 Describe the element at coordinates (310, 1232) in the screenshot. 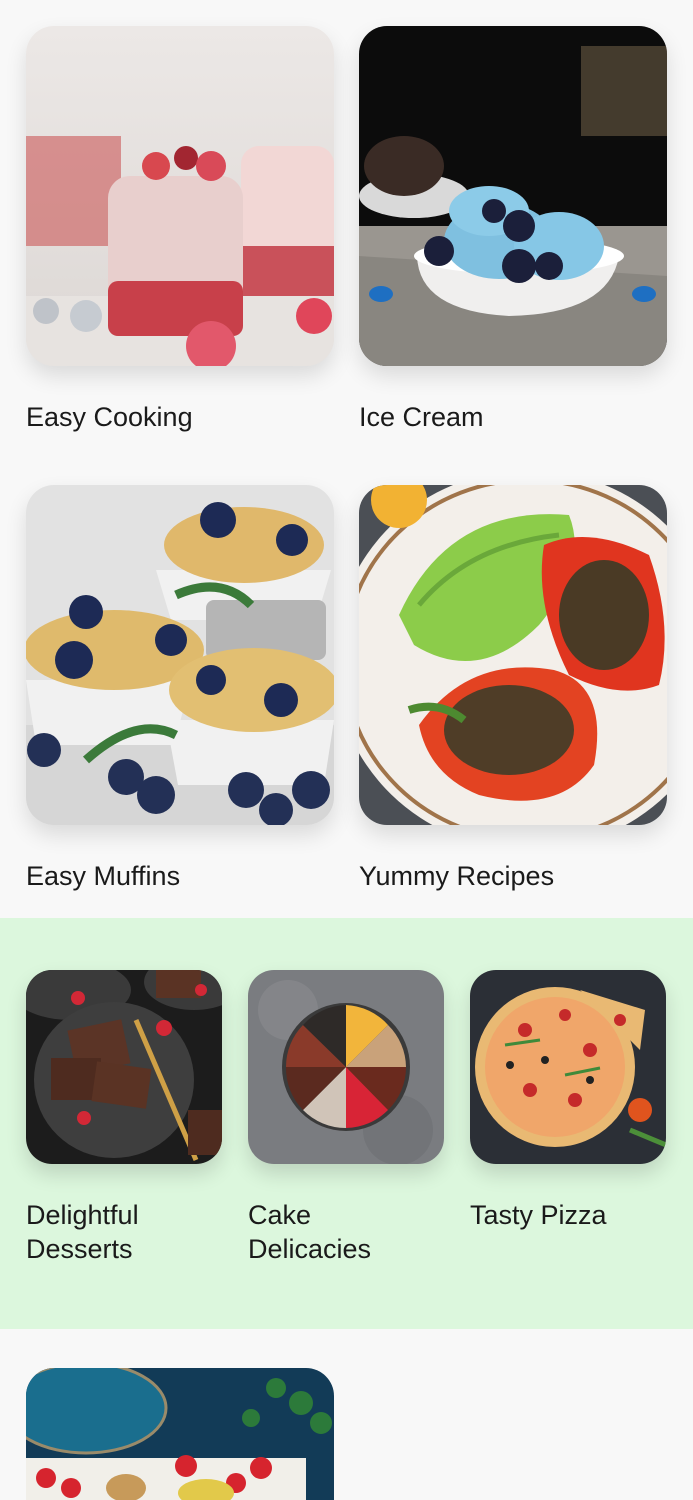

I see `category-label: Cake Delicacies` at that location.